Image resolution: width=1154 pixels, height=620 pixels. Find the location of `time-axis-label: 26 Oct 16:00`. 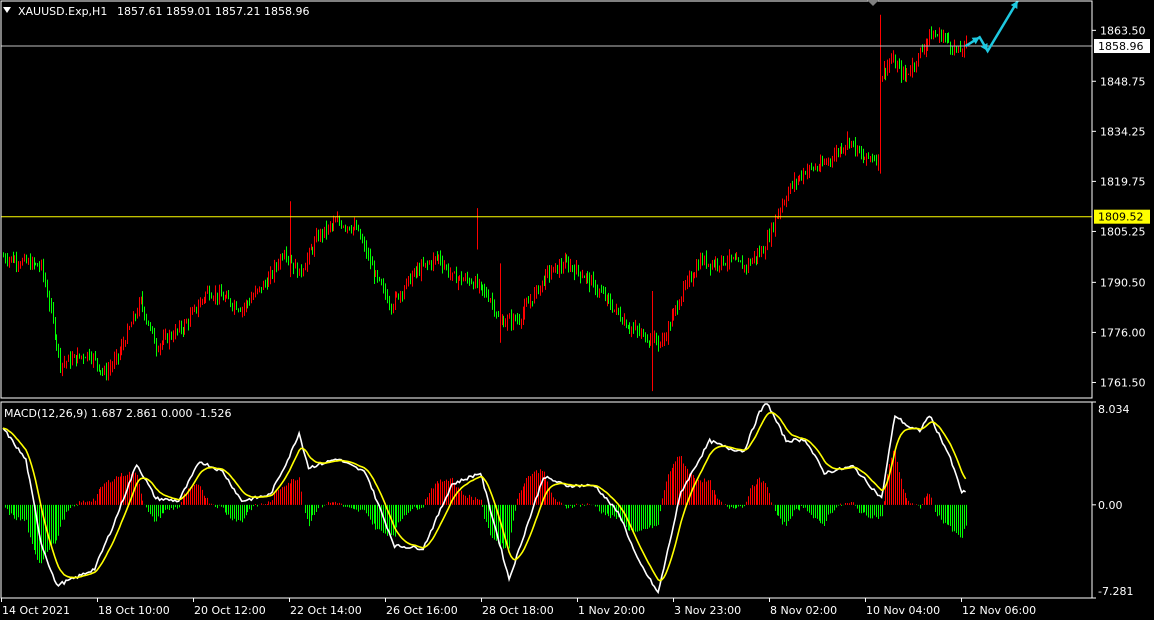

time-axis-label: 26 Oct 16:00 is located at coordinates (422, 610).